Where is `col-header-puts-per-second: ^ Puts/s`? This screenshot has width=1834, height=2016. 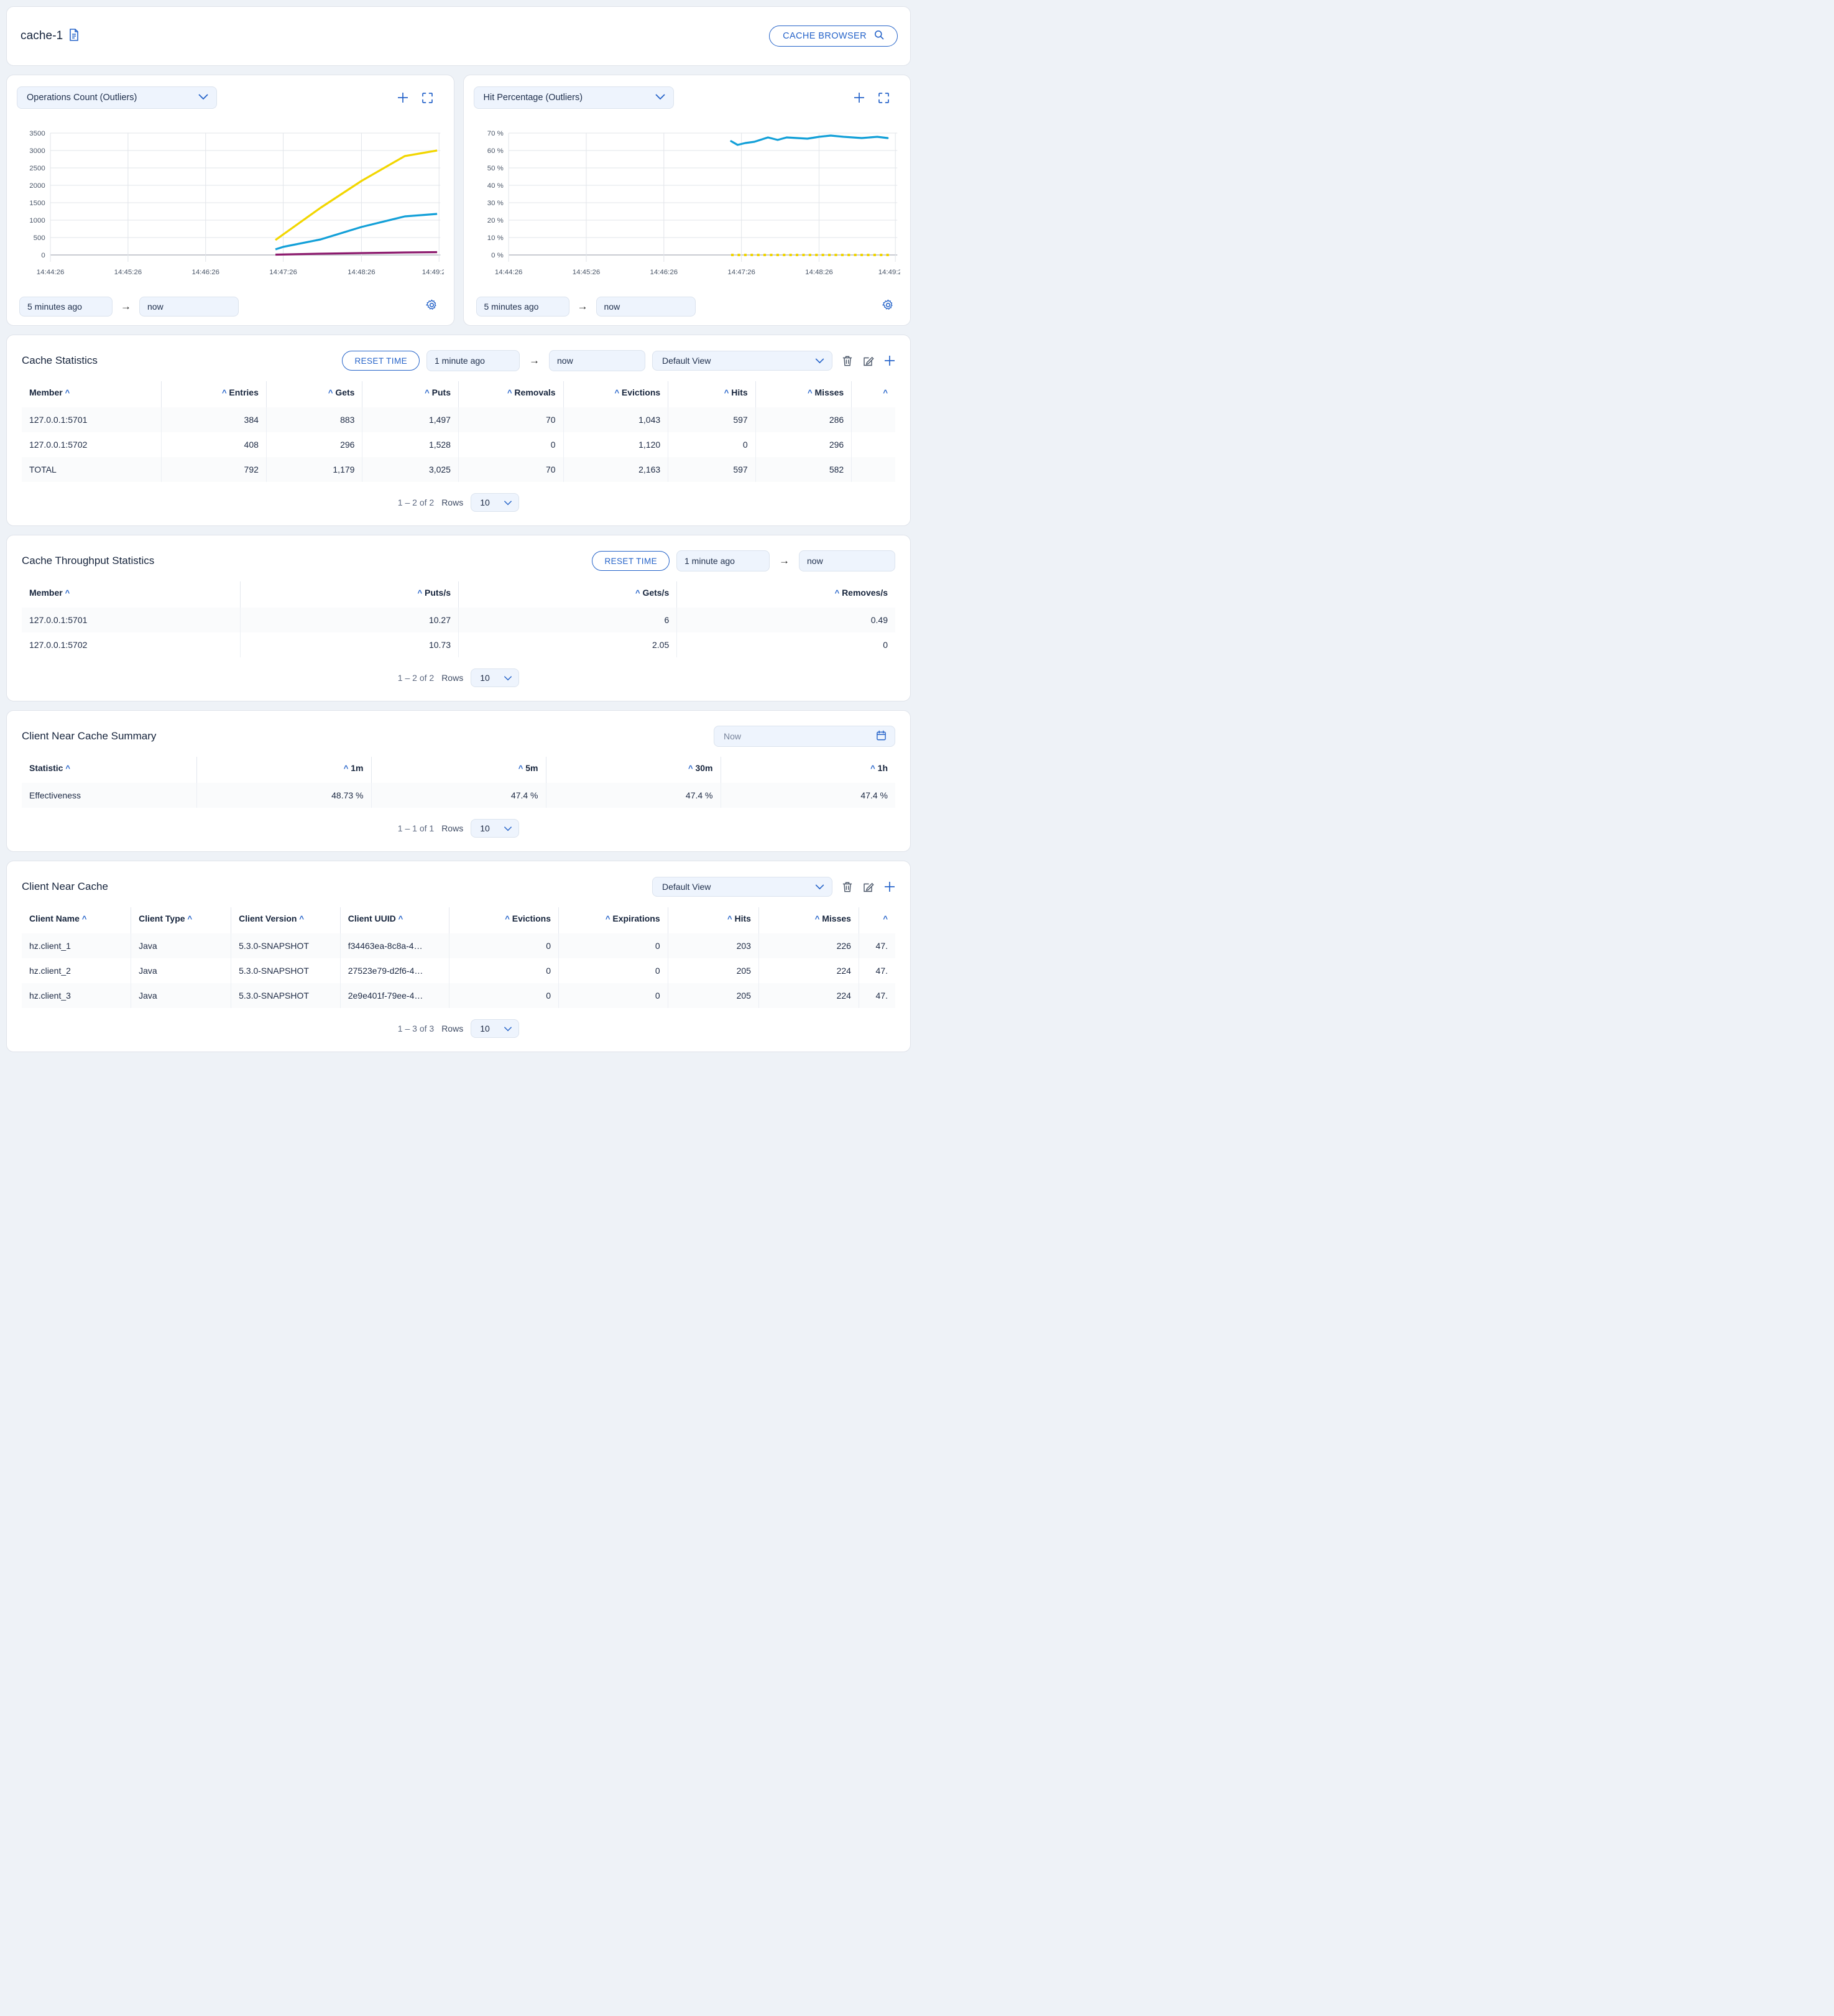
col-header-puts-per-second: ^ Puts/s is located at coordinates (349, 594).